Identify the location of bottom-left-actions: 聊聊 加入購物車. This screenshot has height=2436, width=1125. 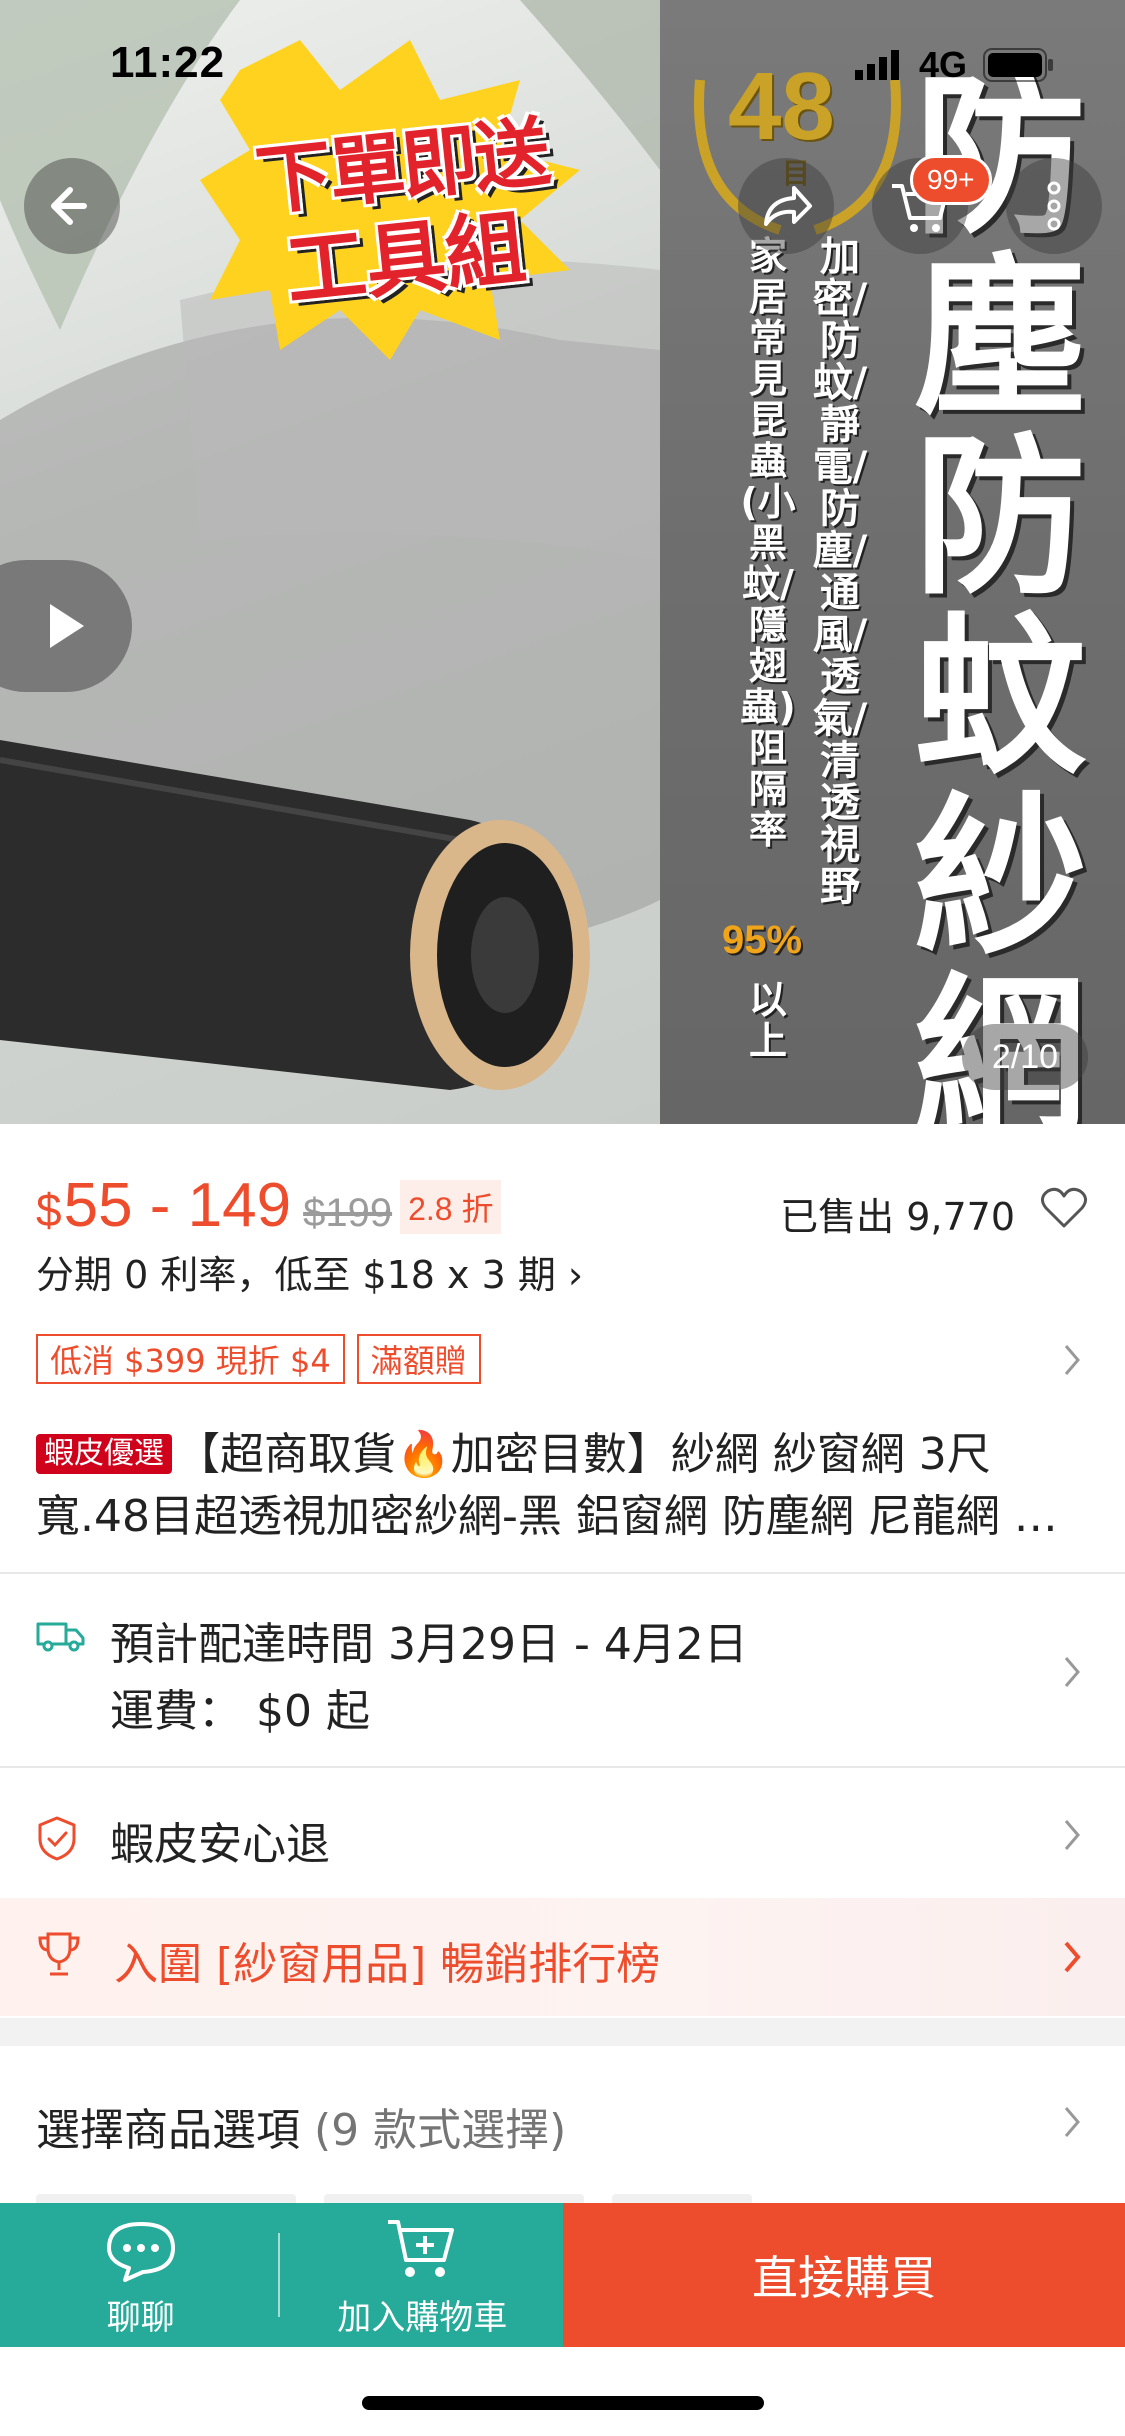
(281, 2275).